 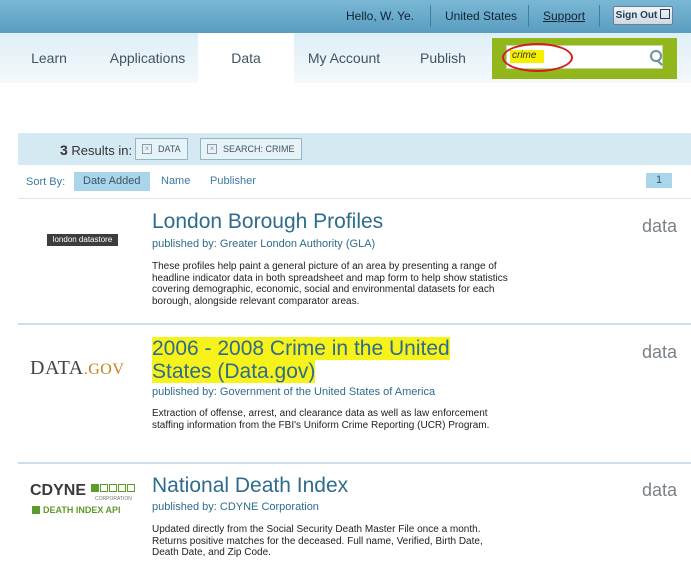 I want to click on list-icon, so click(x=36, y=510).